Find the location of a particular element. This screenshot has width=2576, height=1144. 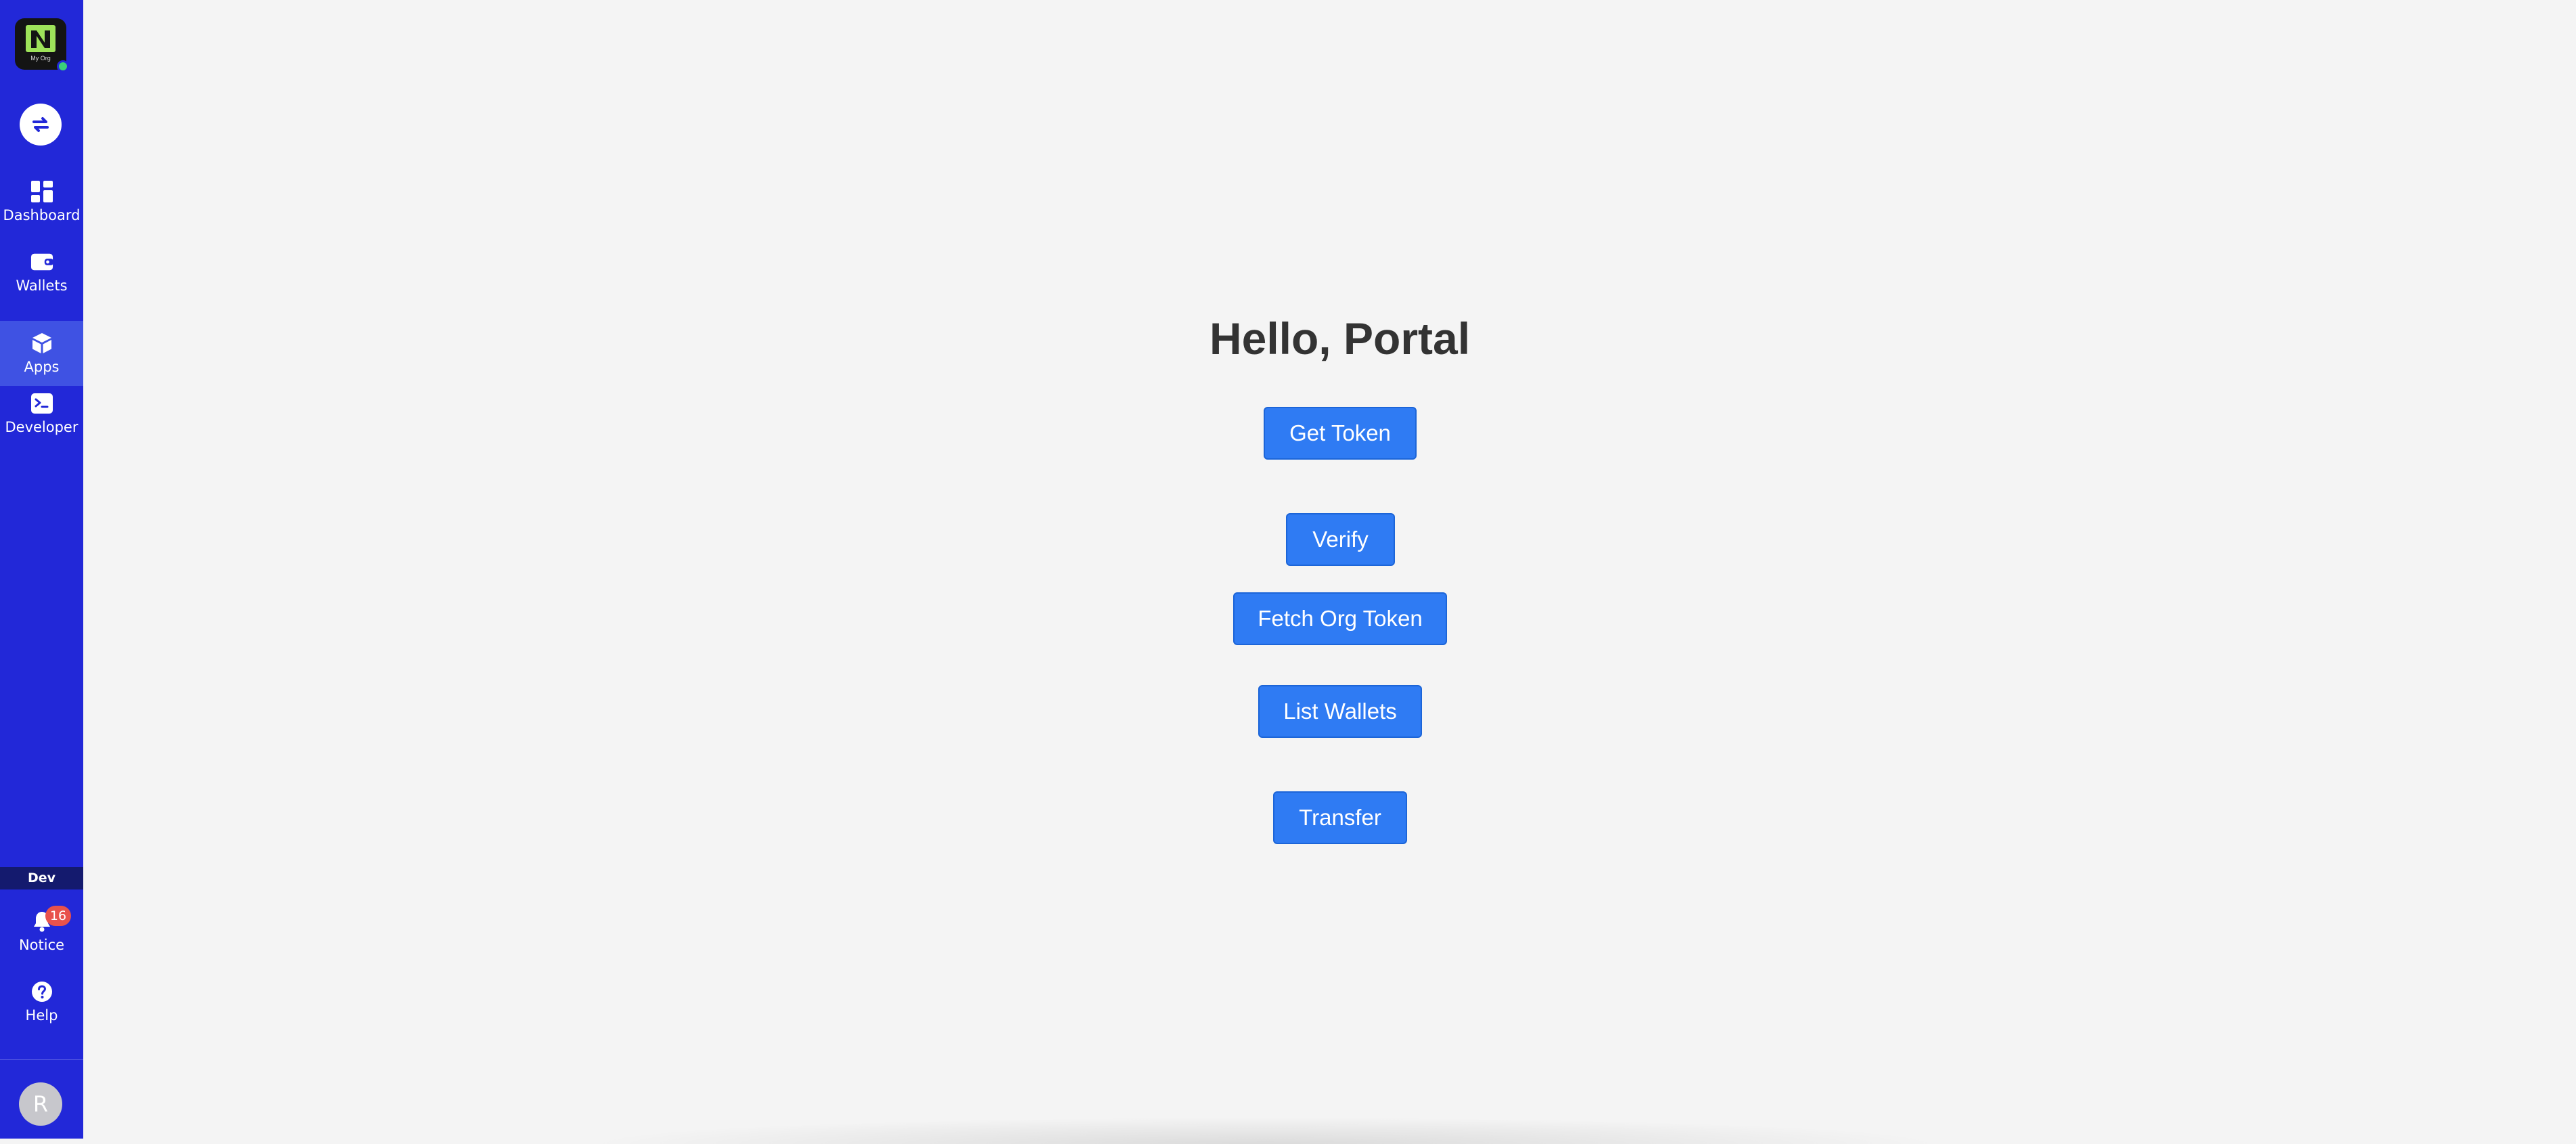

wallet-icon is located at coordinates (41, 261).